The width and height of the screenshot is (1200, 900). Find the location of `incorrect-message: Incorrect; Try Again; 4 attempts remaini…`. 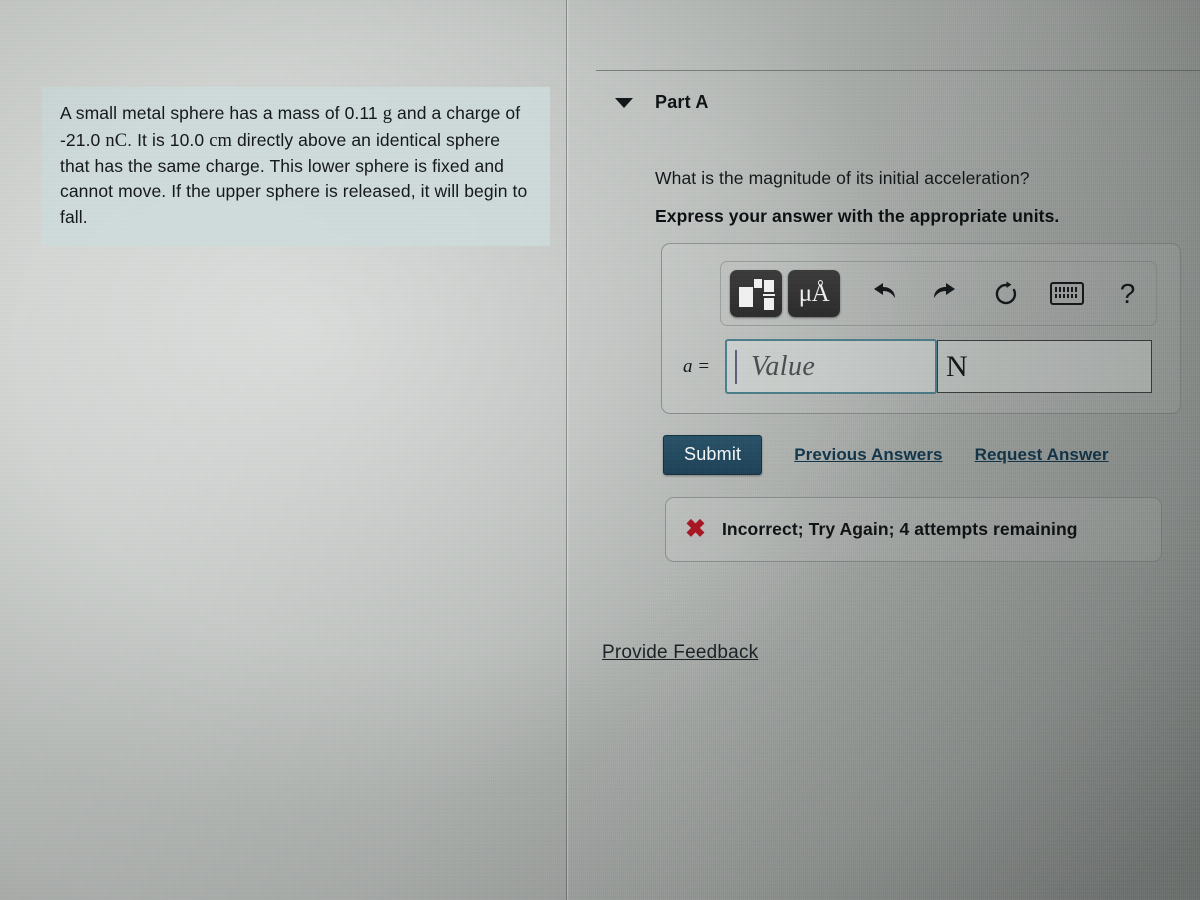

incorrect-message: Incorrect; Try Again; 4 attempts remaini… is located at coordinates (899, 529).